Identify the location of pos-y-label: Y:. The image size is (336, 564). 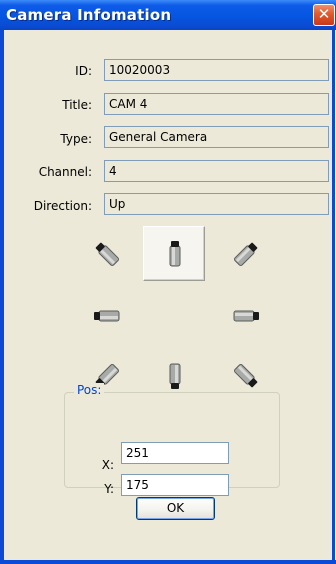
(109, 489).